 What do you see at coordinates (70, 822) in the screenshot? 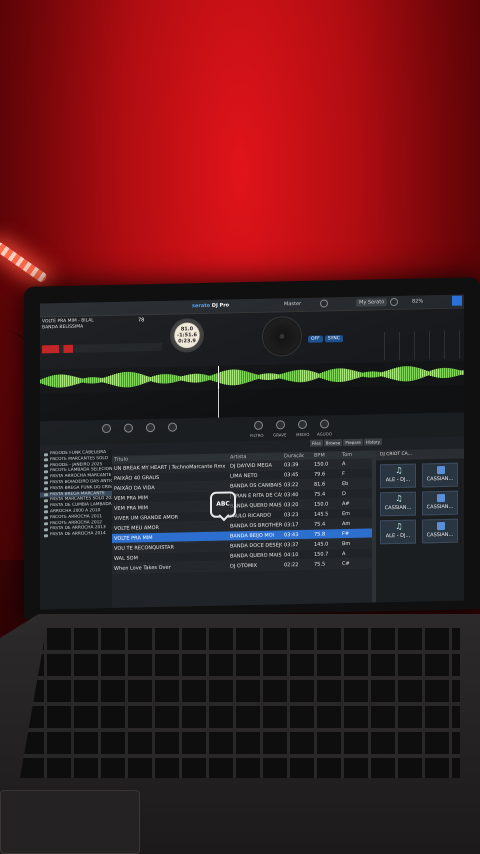
I see `touchpad` at bounding box center [70, 822].